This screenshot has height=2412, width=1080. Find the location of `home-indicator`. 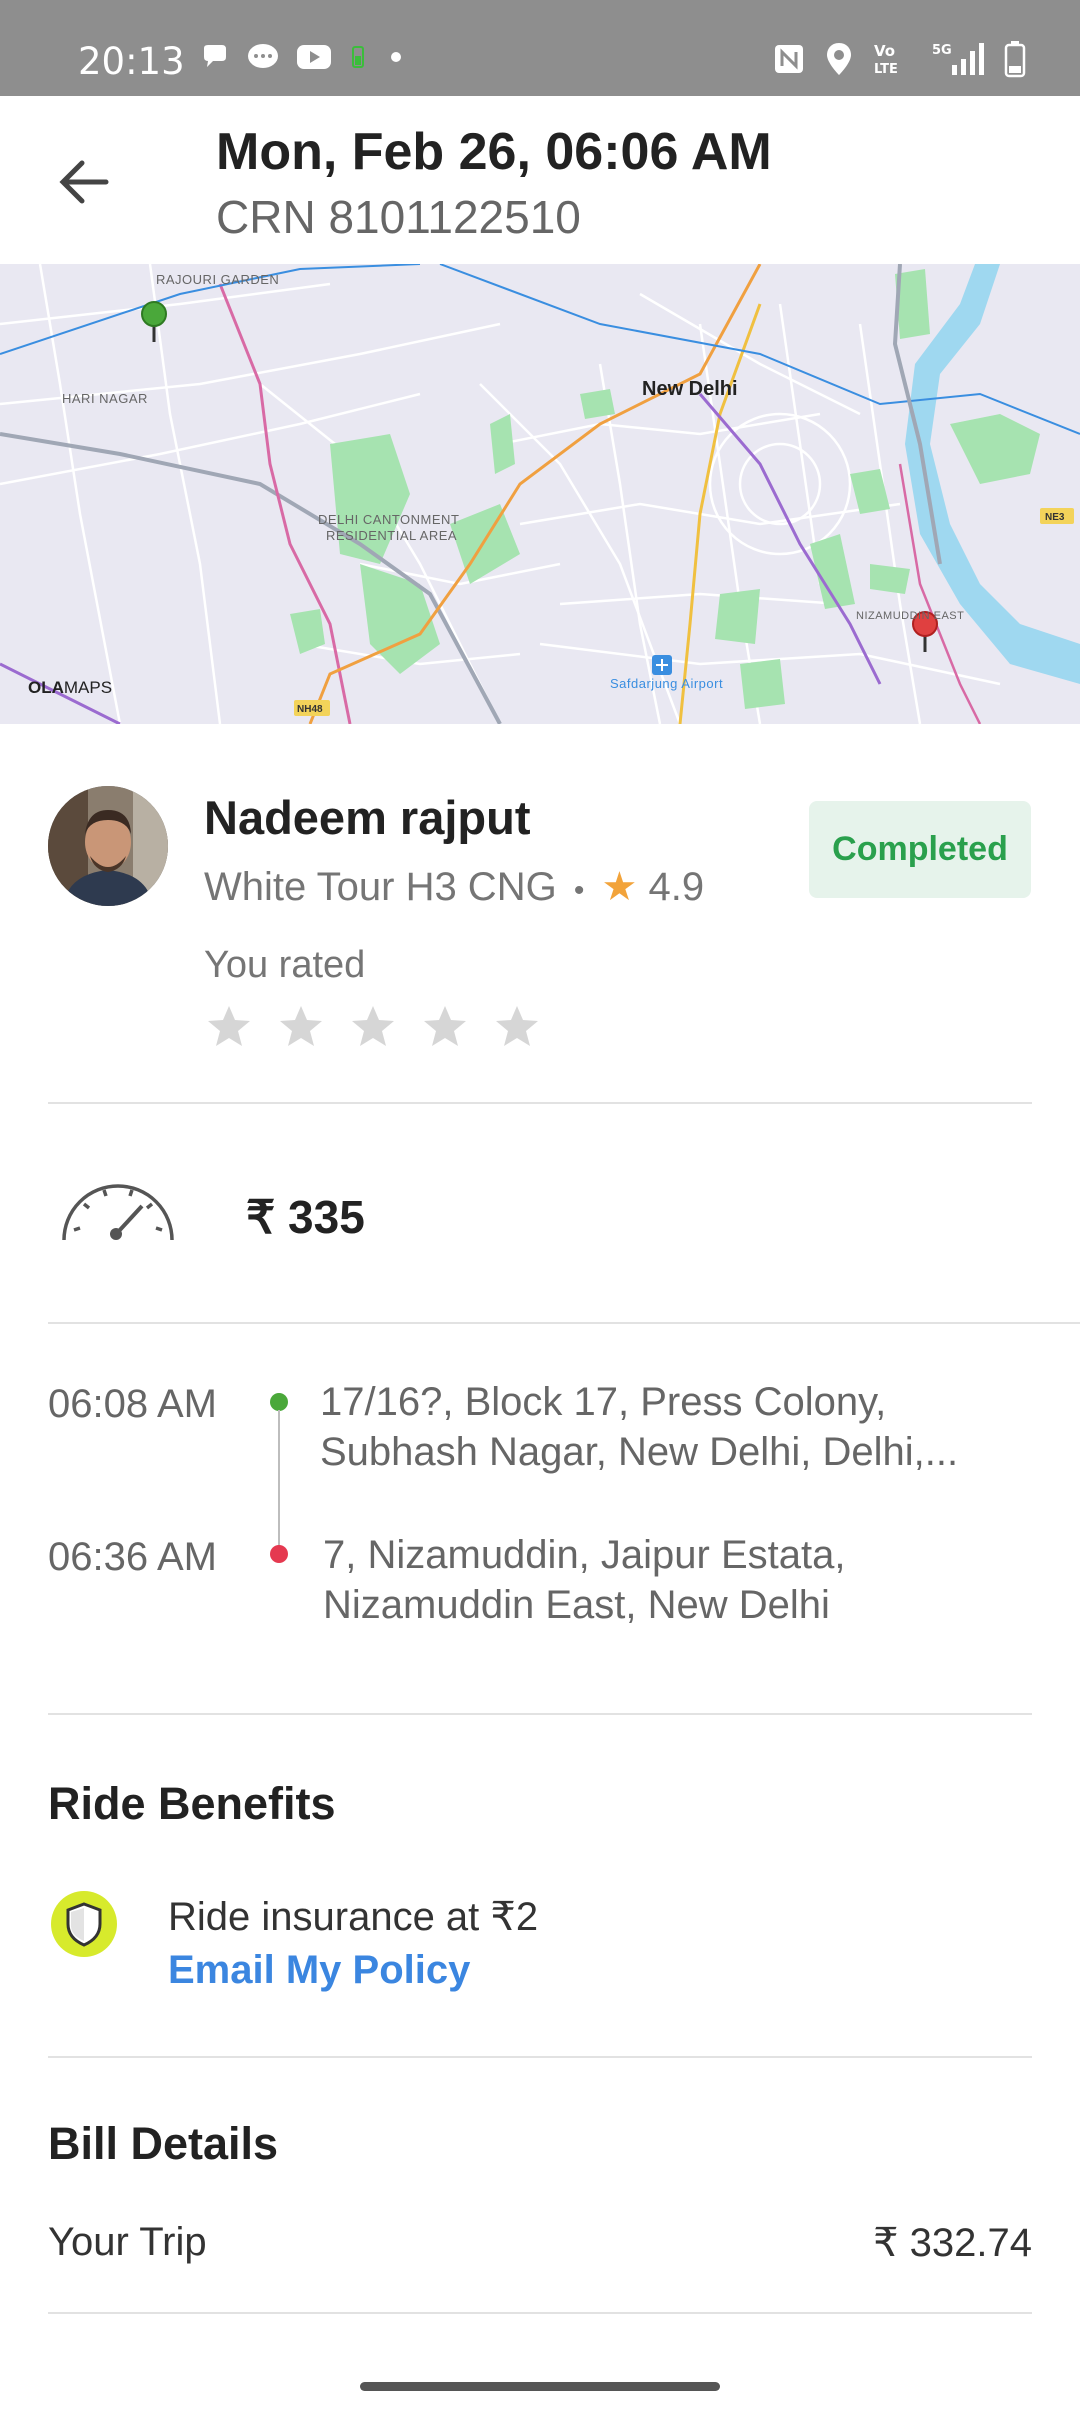

home-indicator is located at coordinates (540, 2386).